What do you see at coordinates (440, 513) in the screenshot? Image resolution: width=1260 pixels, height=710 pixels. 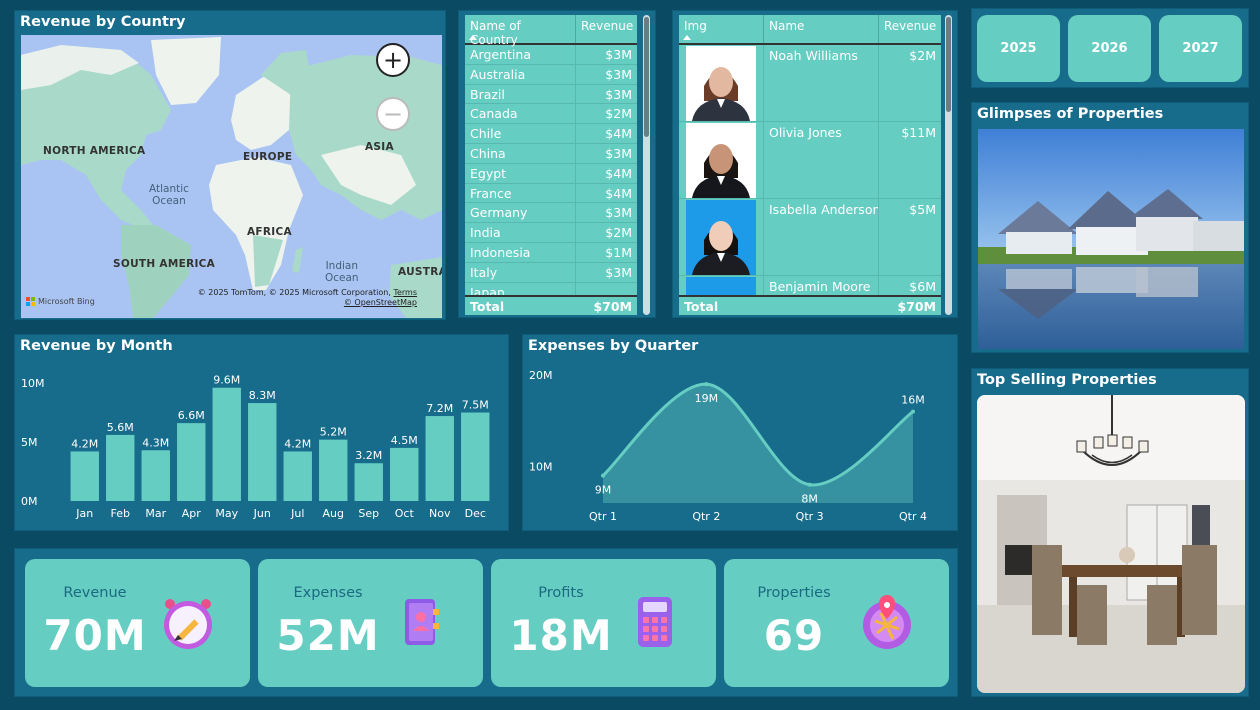 I see `x-tick-label: Nov` at bounding box center [440, 513].